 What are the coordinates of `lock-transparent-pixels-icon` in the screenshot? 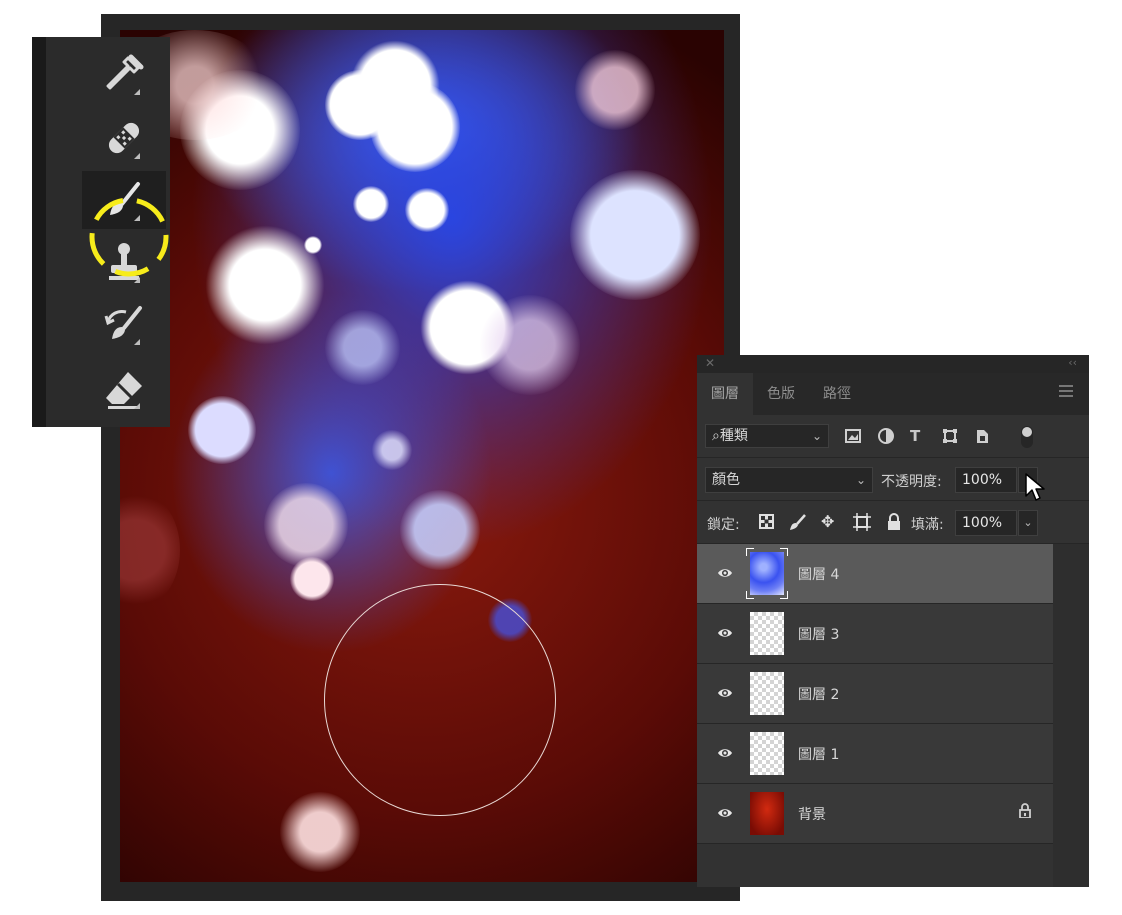 It's located at (766, 521).